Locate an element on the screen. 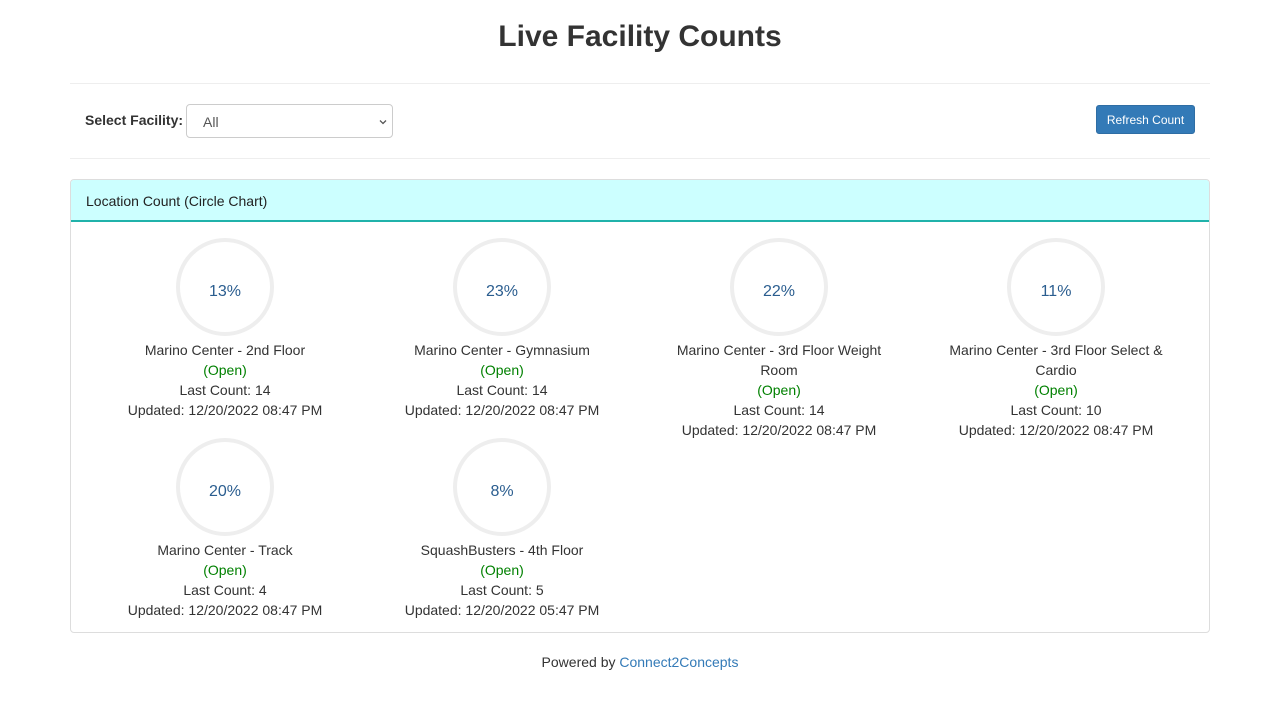  facility-select: All is located at coordinates (289, 121).